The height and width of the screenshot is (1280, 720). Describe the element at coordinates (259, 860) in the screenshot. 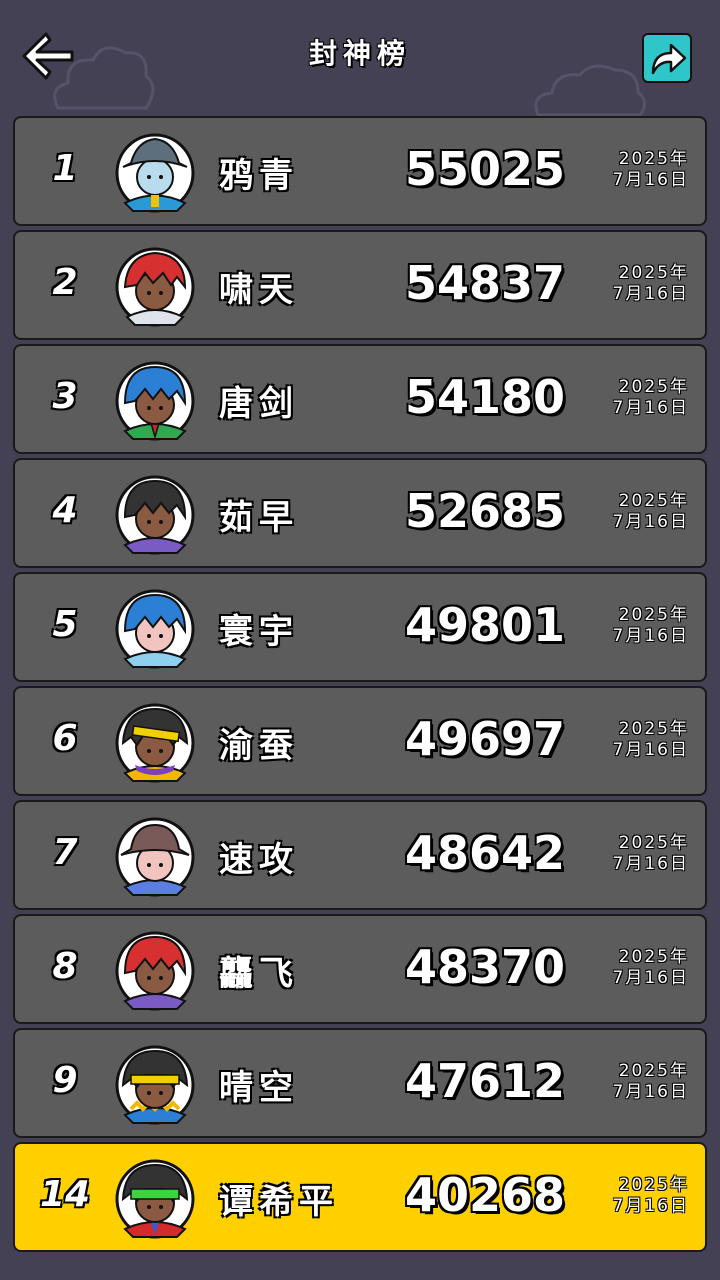

I see `player-name: 速攻` at that location.